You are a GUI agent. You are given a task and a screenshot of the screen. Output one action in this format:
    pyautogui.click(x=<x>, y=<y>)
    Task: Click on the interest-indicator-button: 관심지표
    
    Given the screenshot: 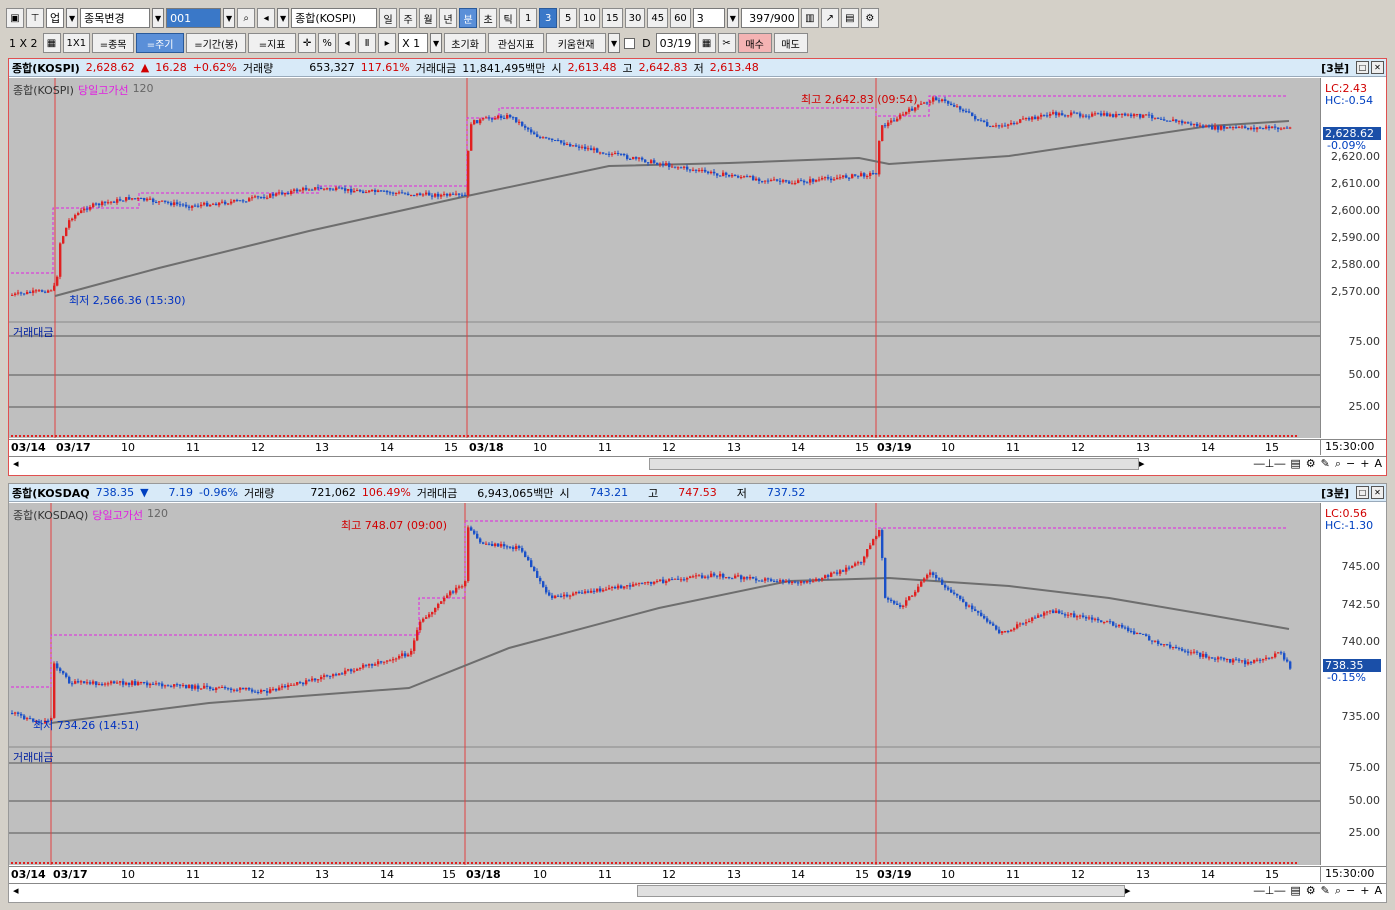 What is the action you would take?
    pyautogui.click(x=516, y=43)
    